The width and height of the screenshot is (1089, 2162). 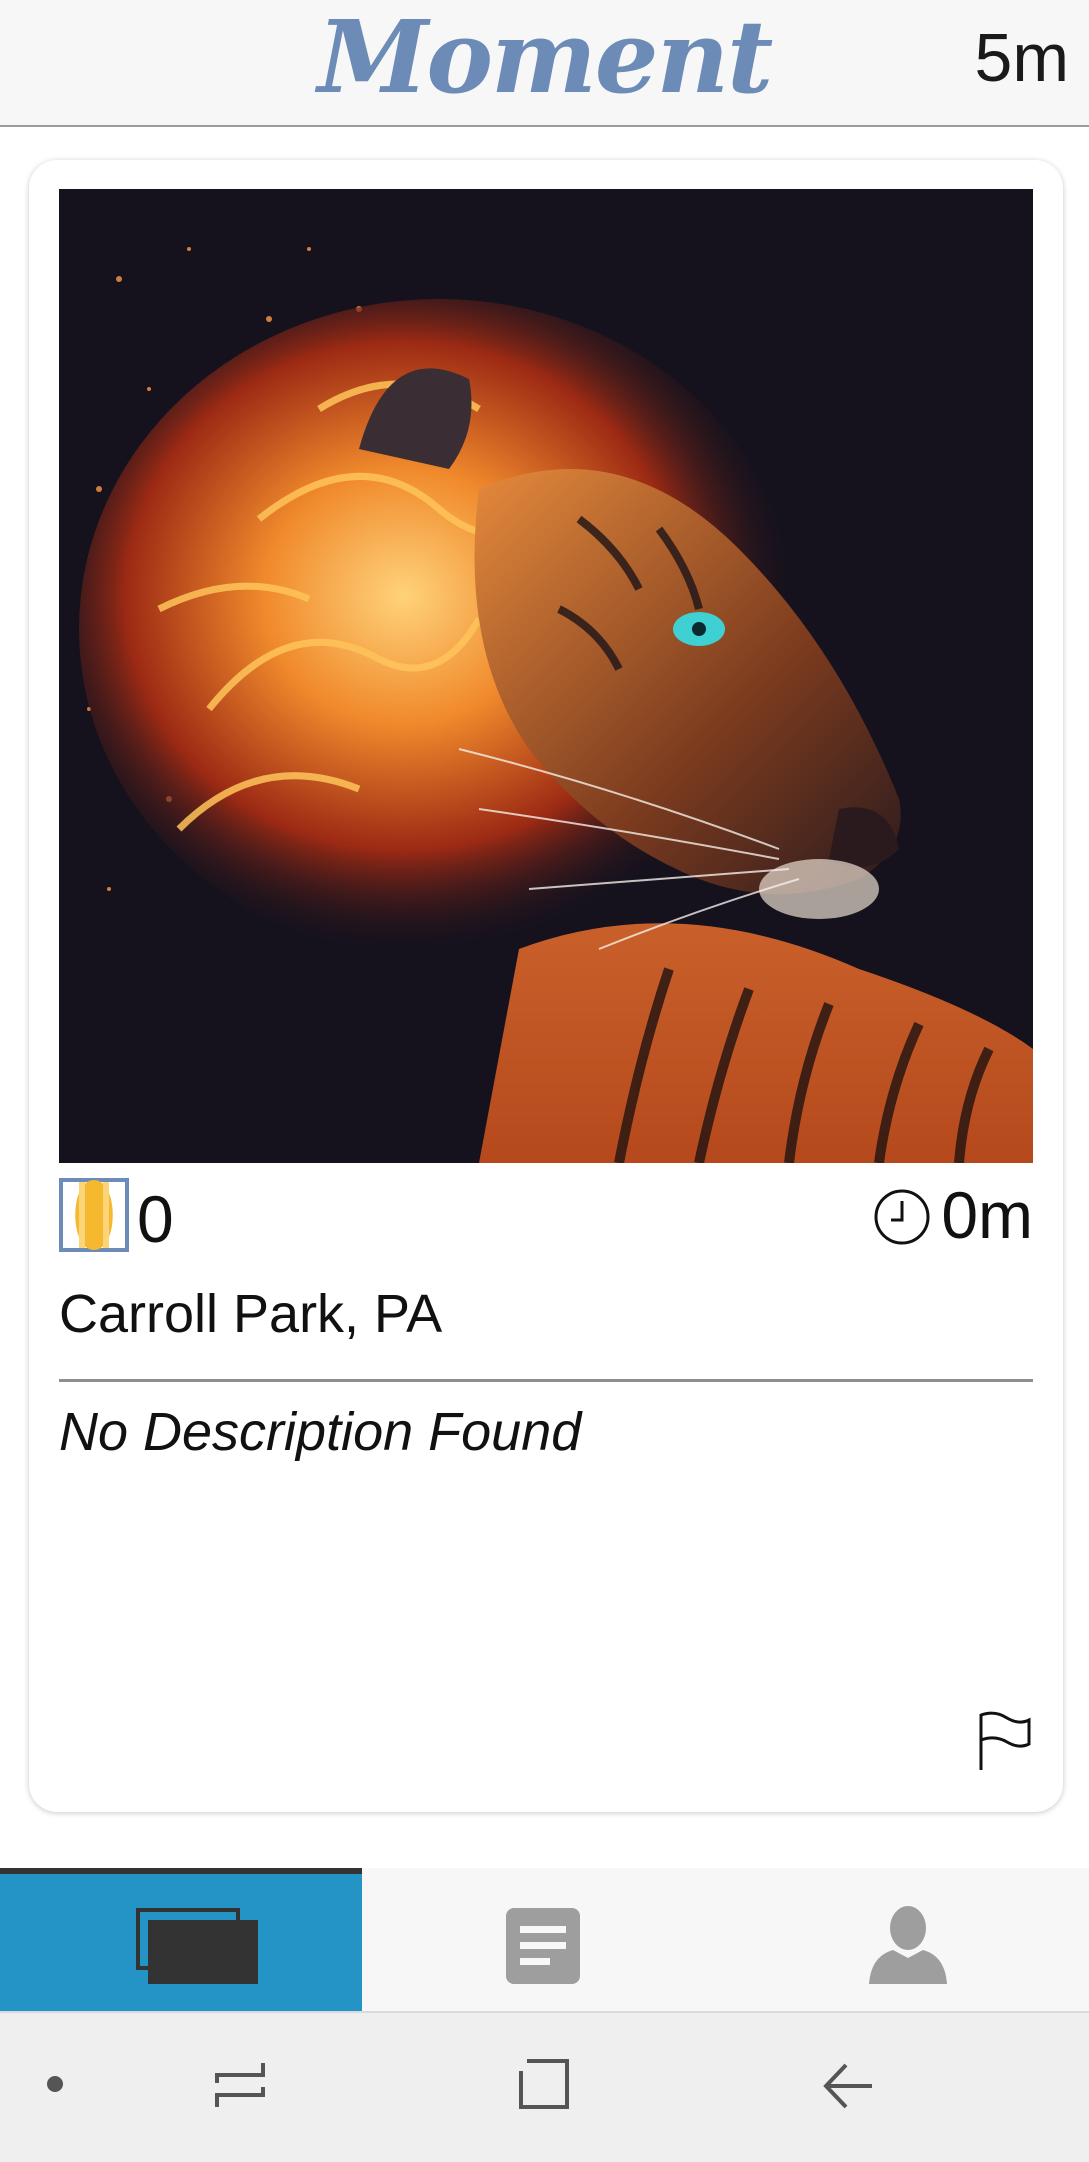 I want to click on app-logo: Moment, so click(x=545, y=58).